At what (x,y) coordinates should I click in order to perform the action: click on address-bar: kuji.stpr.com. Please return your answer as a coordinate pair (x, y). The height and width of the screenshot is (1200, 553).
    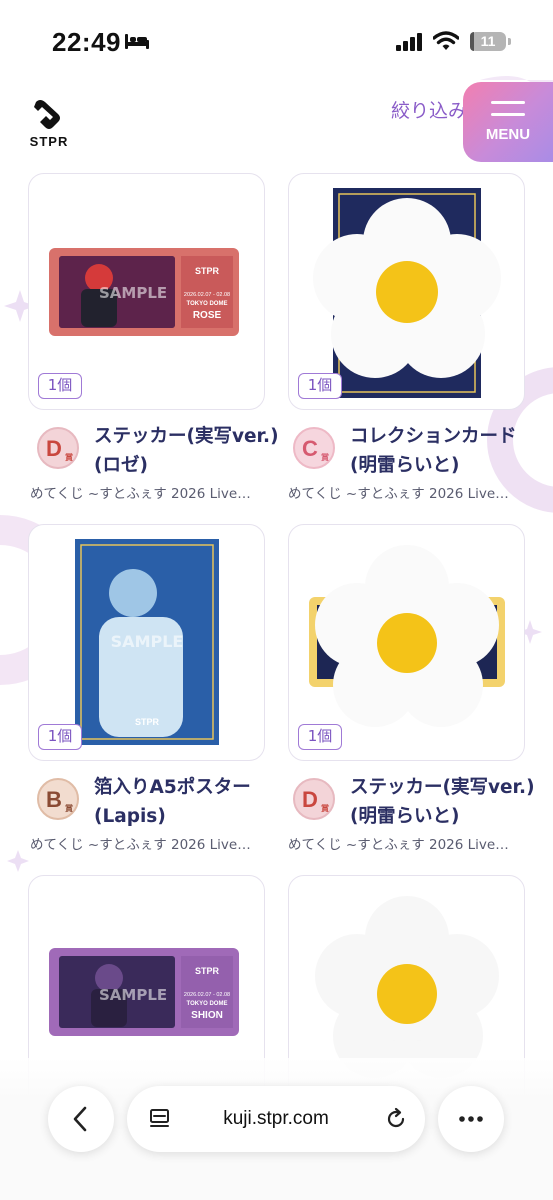
    Looking at the image, I should click on (276, 1119).